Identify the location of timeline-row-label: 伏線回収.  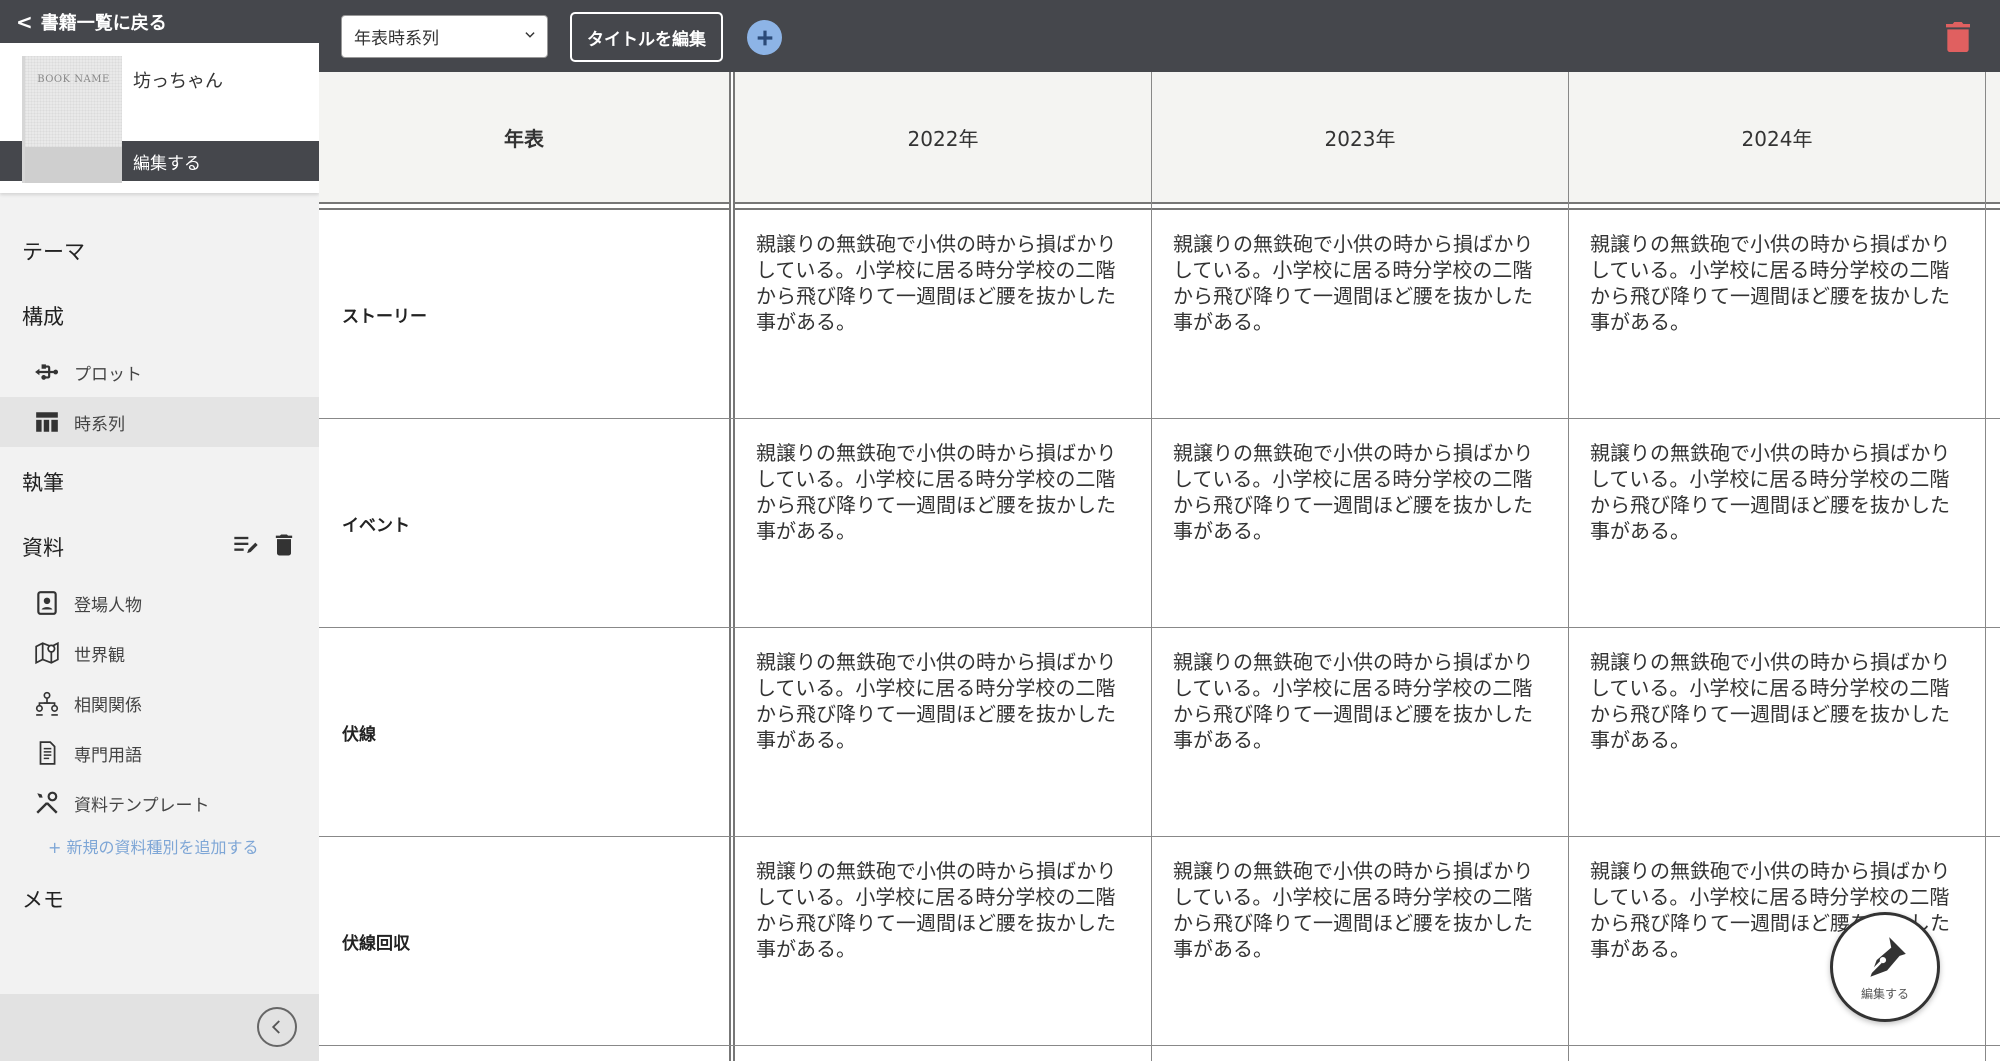
(376, 941).